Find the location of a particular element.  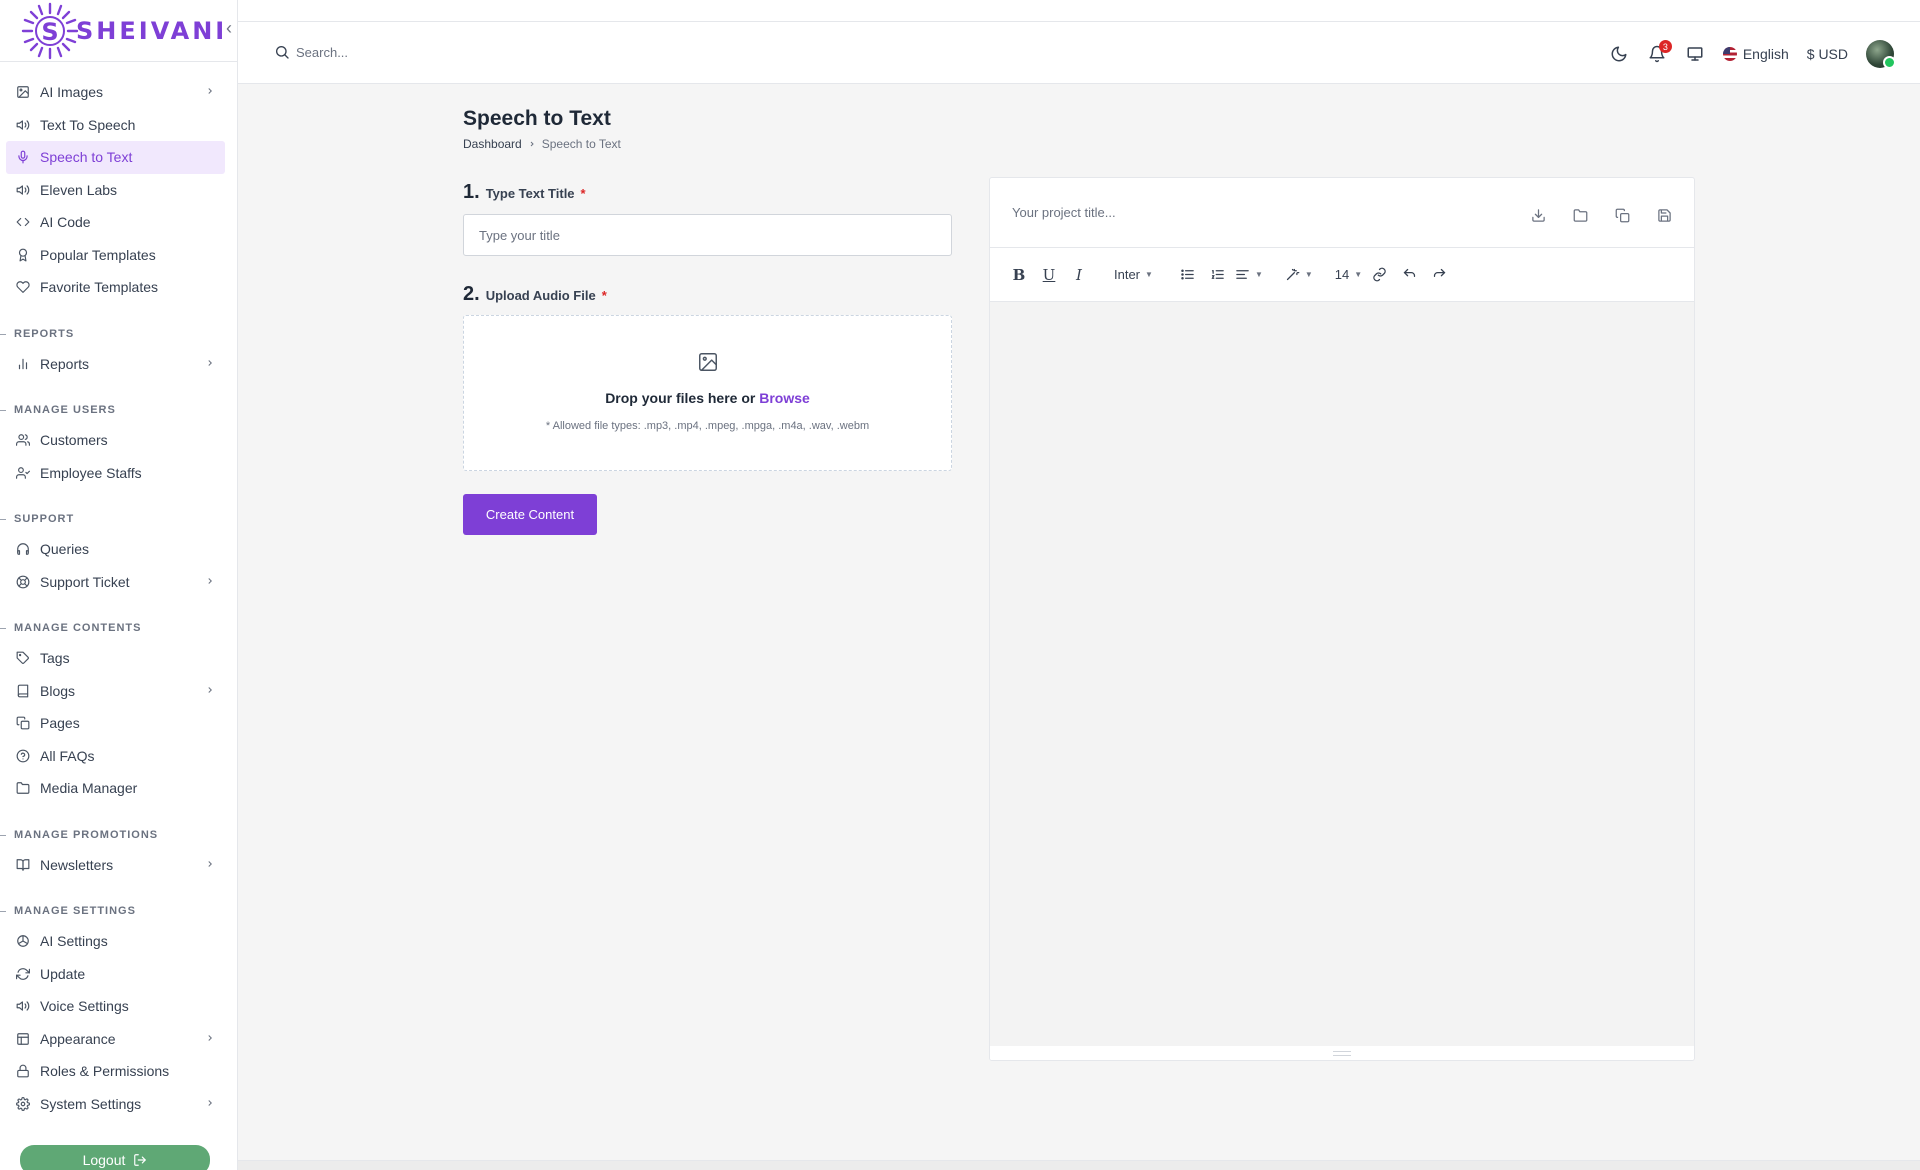

folder-button is located at coordinates (1580, 215).